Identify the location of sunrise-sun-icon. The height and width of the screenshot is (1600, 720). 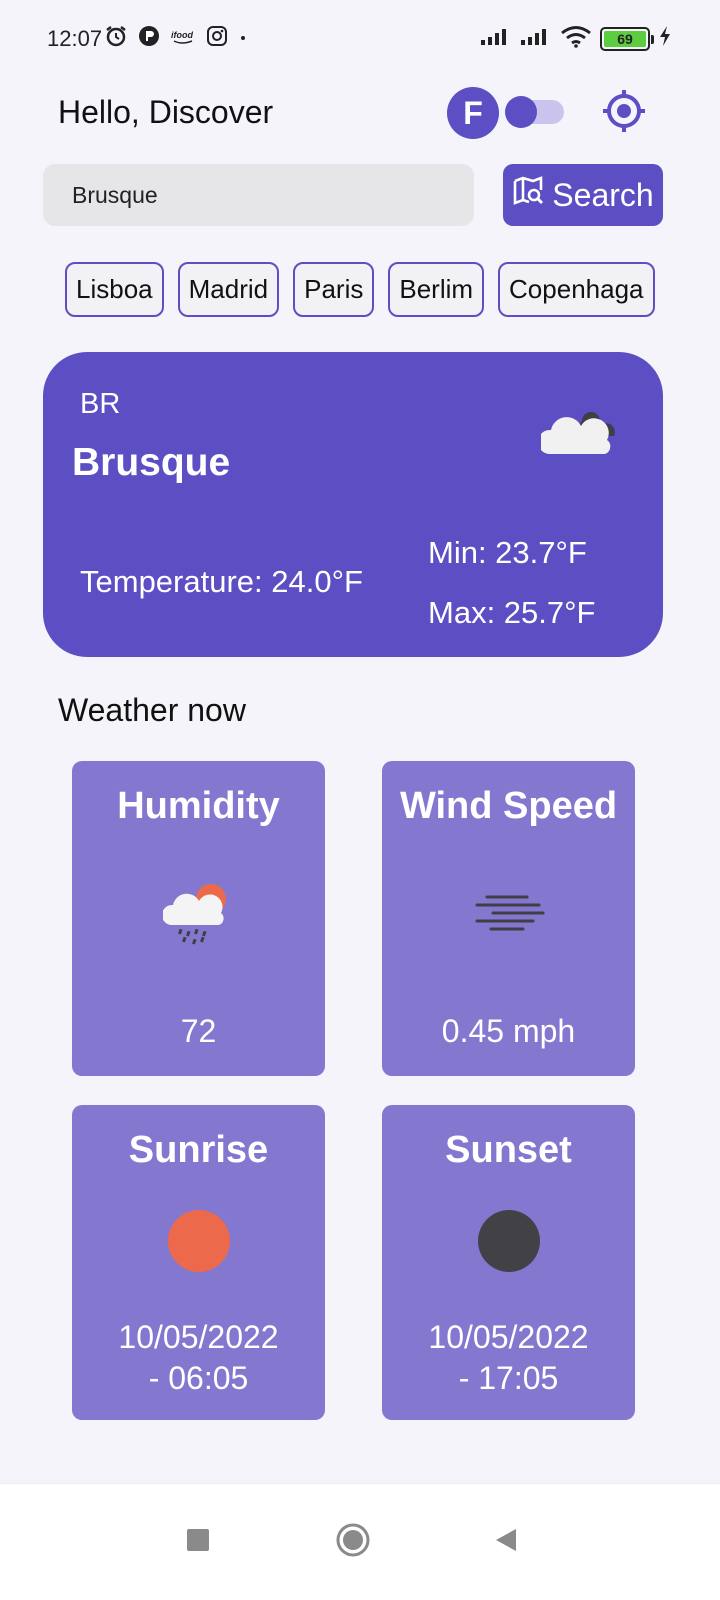
(198, 1241).